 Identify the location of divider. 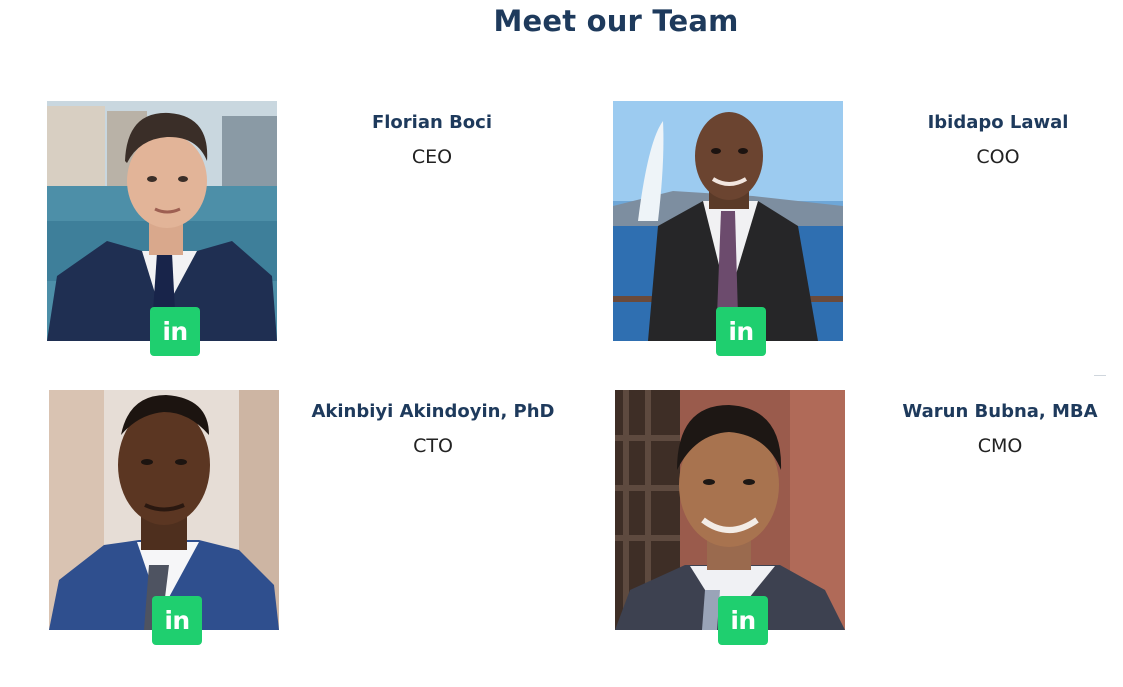
(1100, 375).